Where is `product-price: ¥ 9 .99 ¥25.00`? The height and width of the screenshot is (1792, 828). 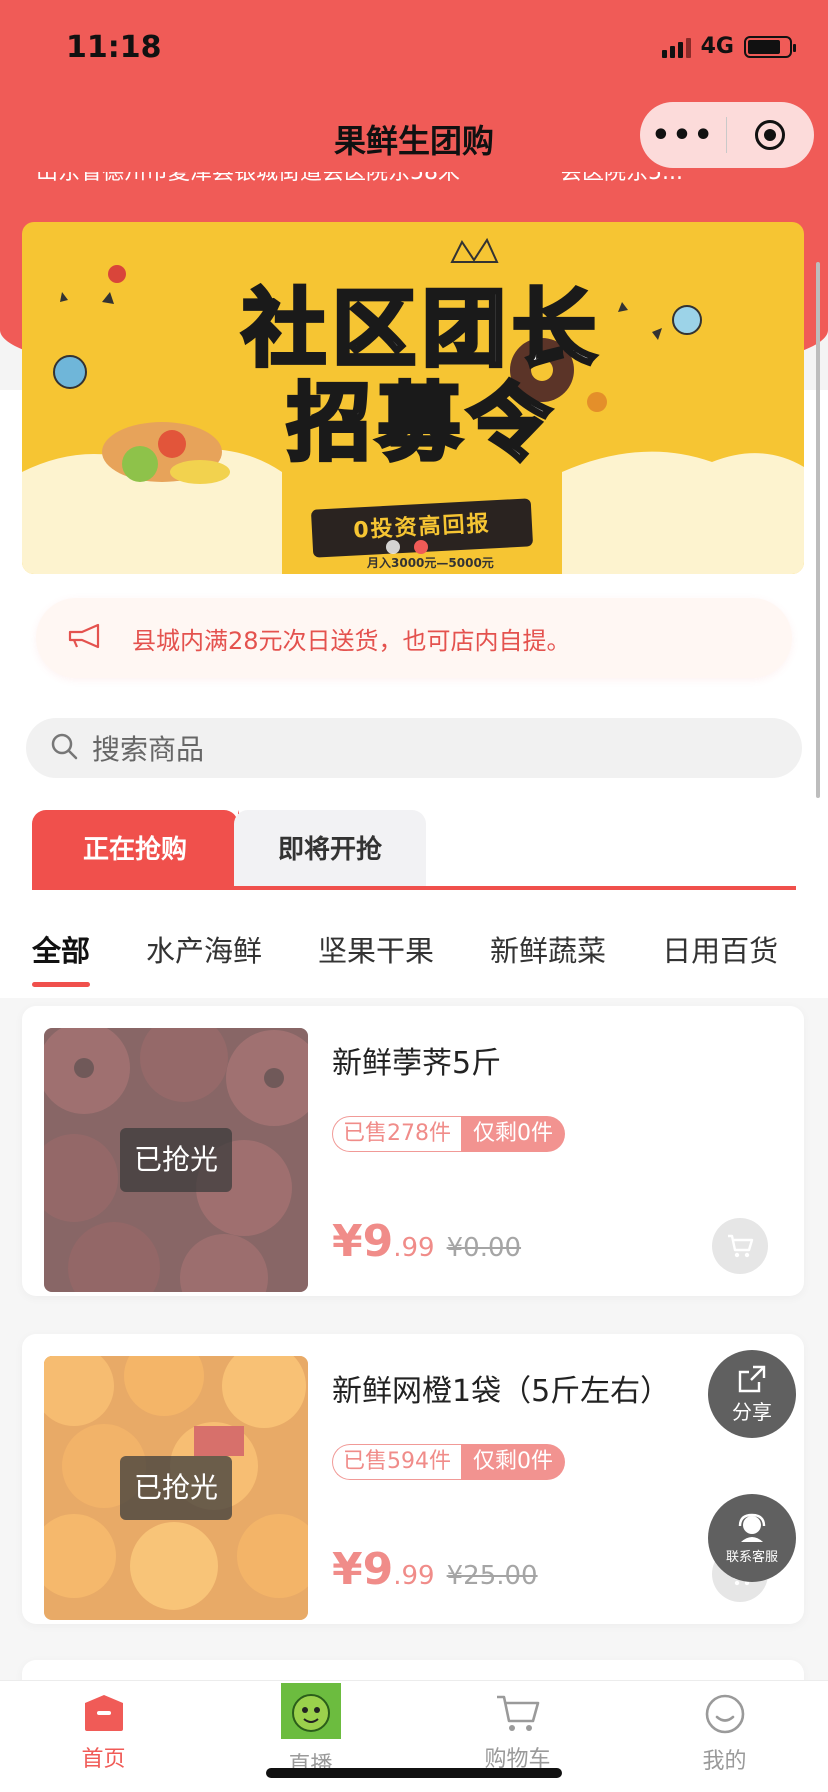
product-price: ¥ 9 .99 ¥25.00 is located at coordinates (435, 1569).